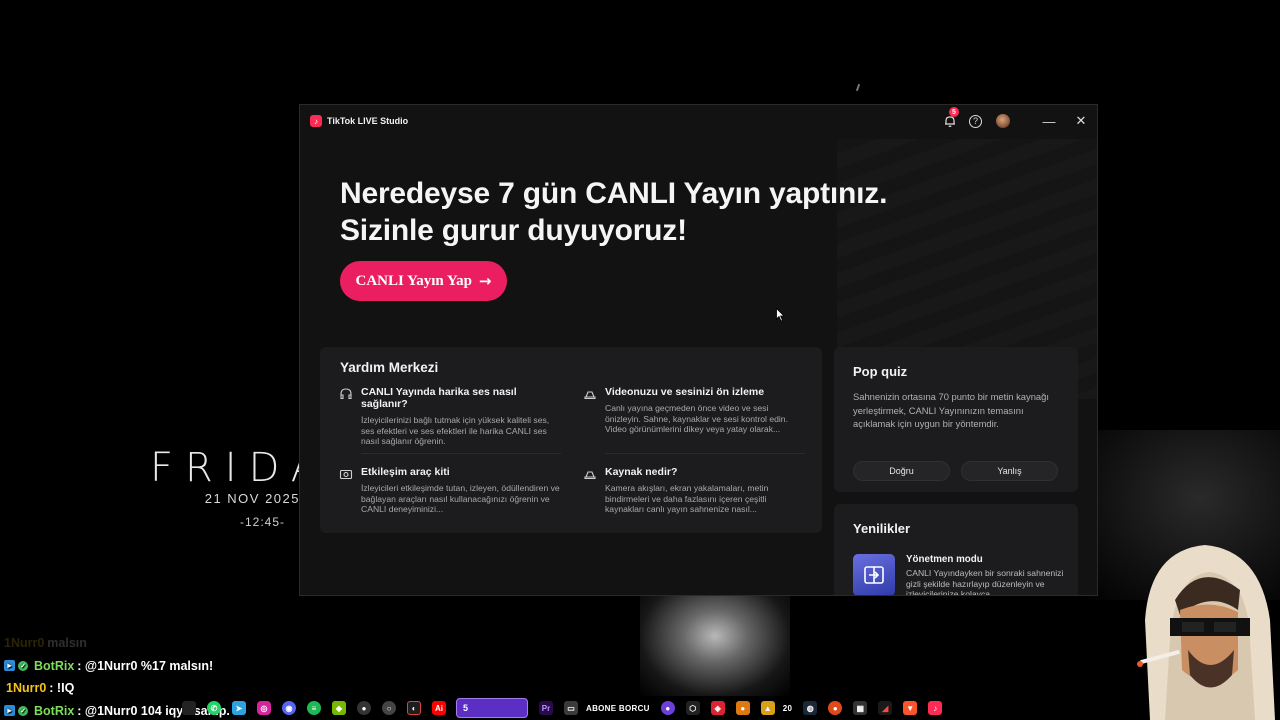  Describe the element at coordinates (492, 708) in the screenshot. I see `workspace-indicator: 5` at that location.